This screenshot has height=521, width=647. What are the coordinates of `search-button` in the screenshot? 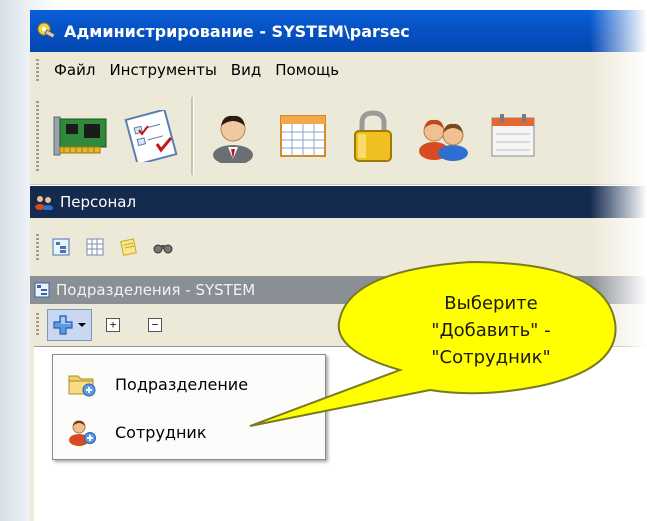 It's located at (163, 247).